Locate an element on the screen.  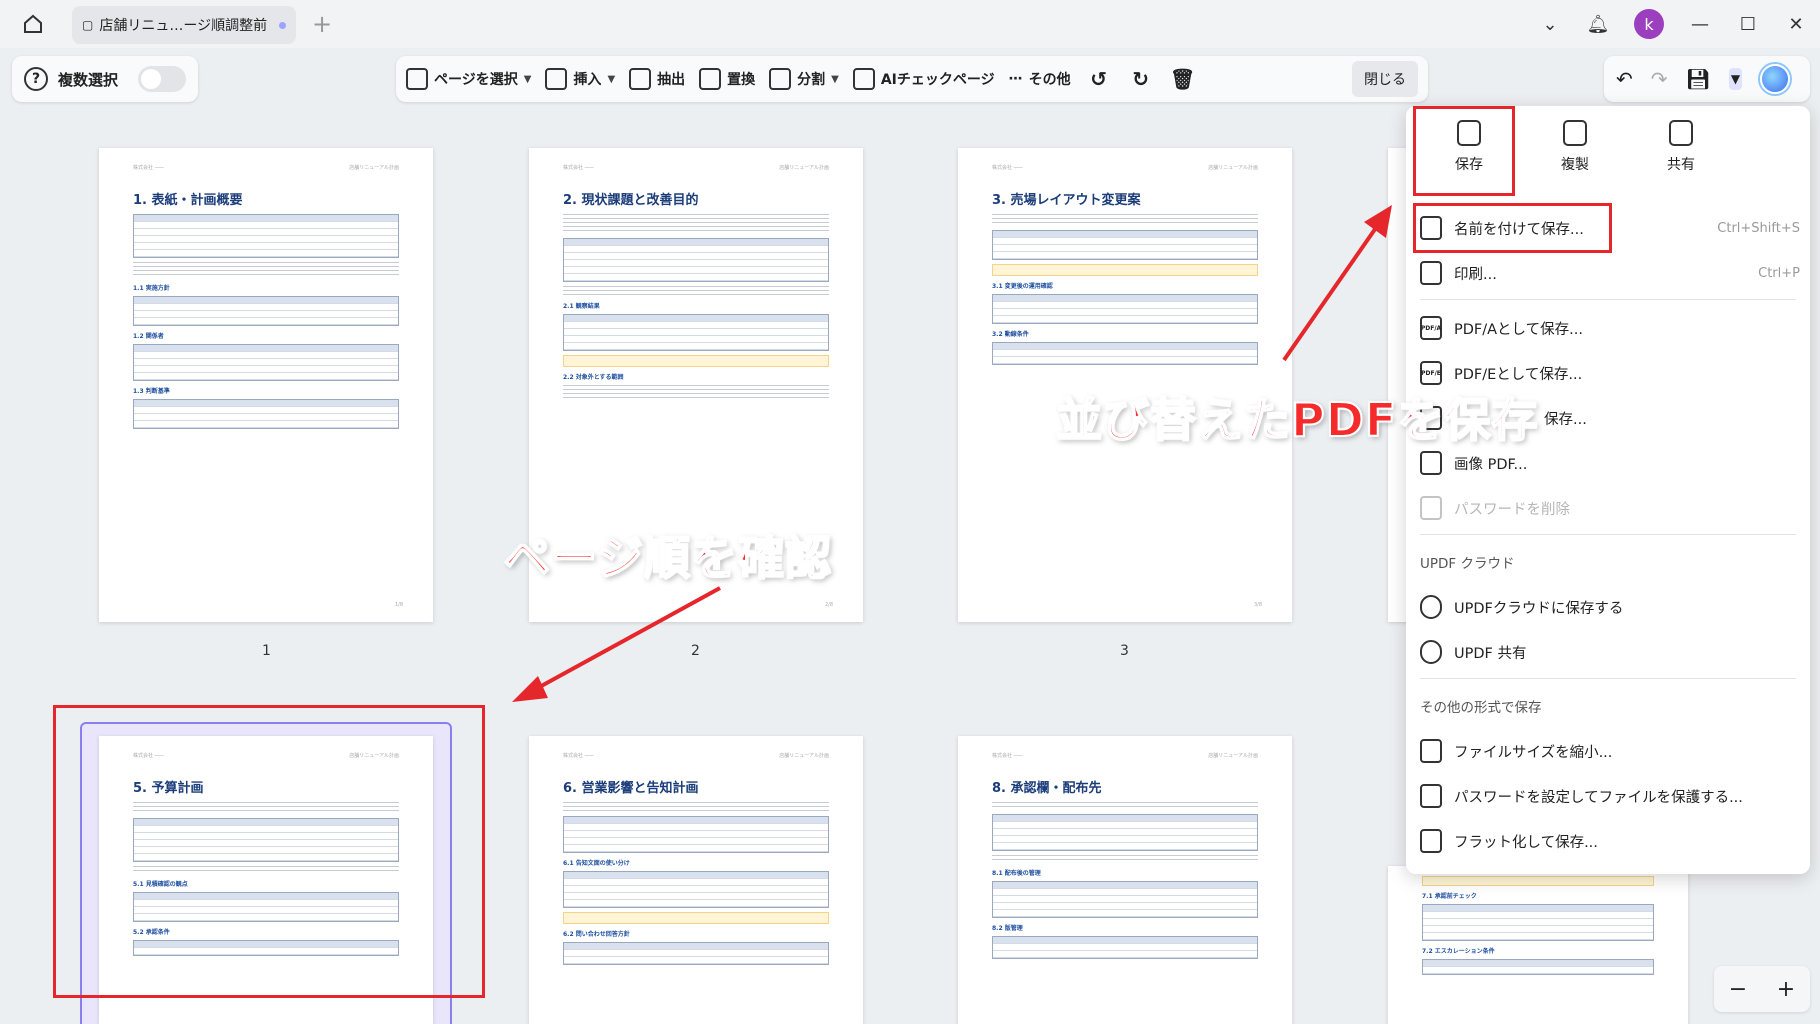
remove-password-label: パスワードを削除 is located at coordinates (1512, 509).